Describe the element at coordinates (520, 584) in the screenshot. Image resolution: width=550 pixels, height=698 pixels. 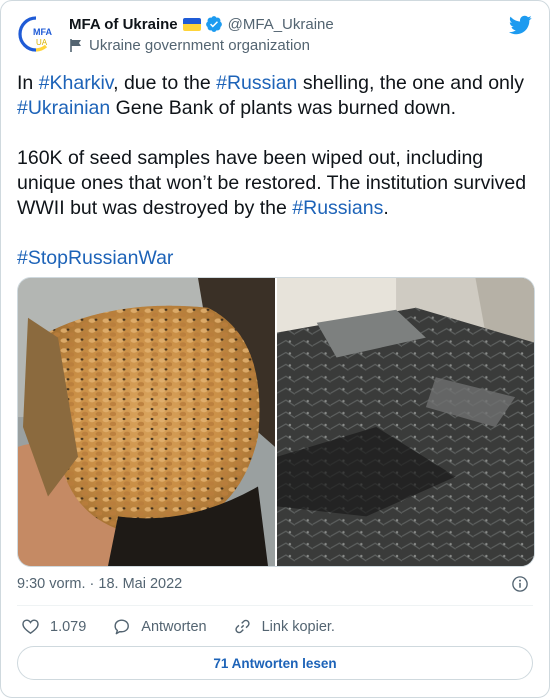
I see `info-icon` at that location.